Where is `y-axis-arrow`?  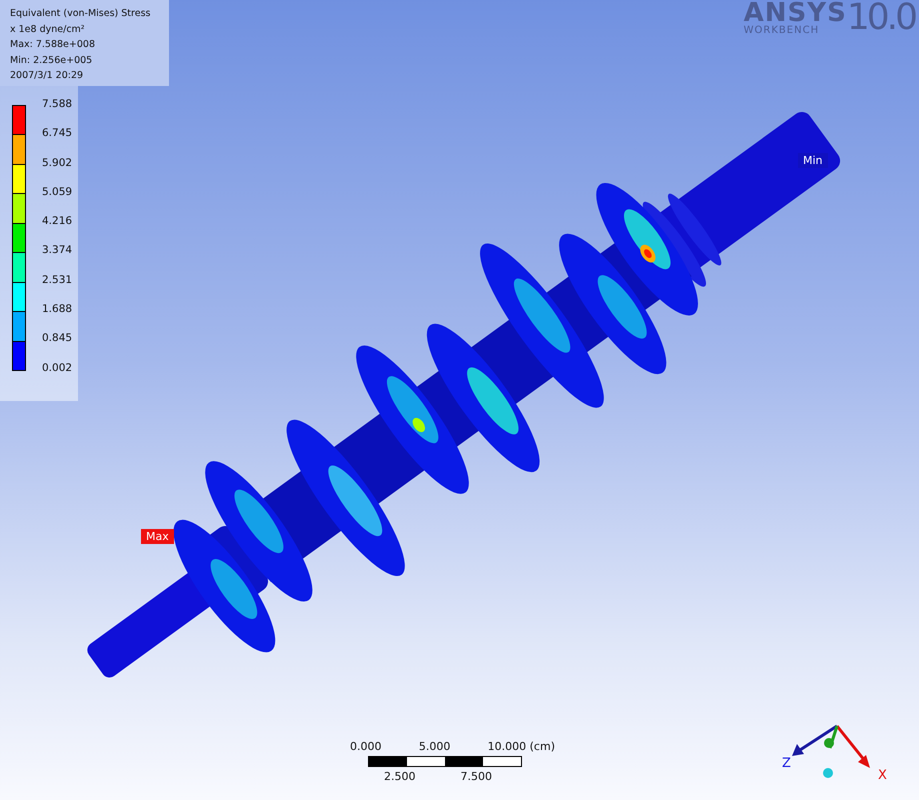
y-axis-arrow is located at coordinates (831, 737).